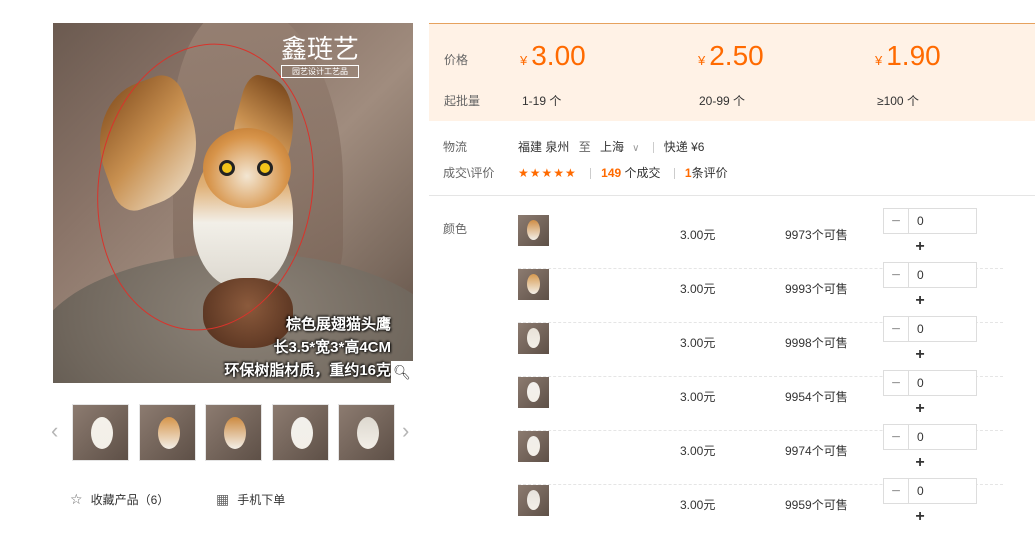  What do you see at coordinates (338, 324) in the screenshot?
I see `caption-line: 棕色展翅猫头鹰` at bounding box center [338, 324].